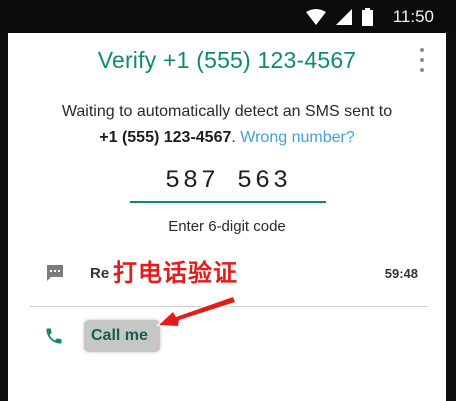 The width and height of the screenshot is (456, 401). What do you see at coordinates (413, 16) in the screenshot?
I see `status-time: 11:50` at bounding box center [413, 16].